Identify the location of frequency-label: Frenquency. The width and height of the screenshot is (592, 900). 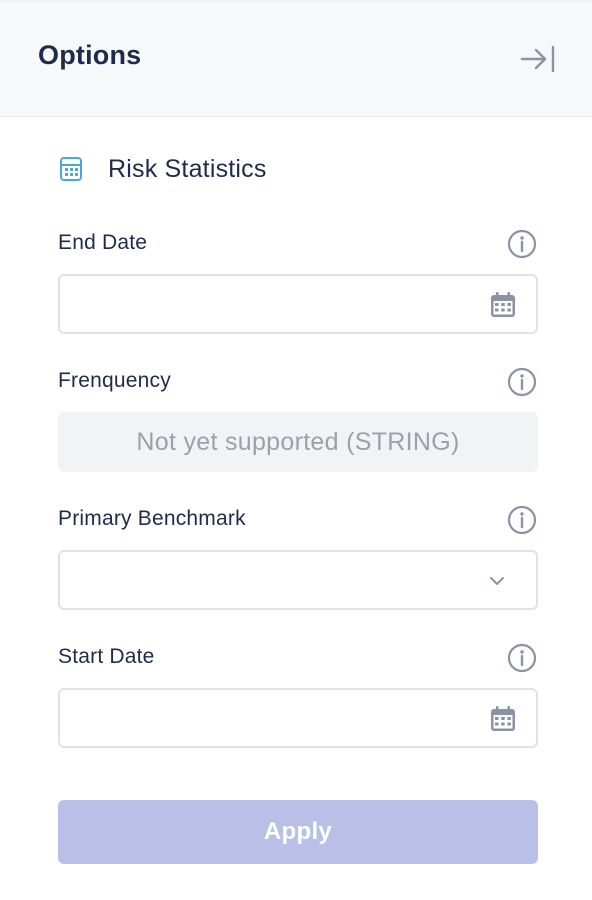
(114, 380).